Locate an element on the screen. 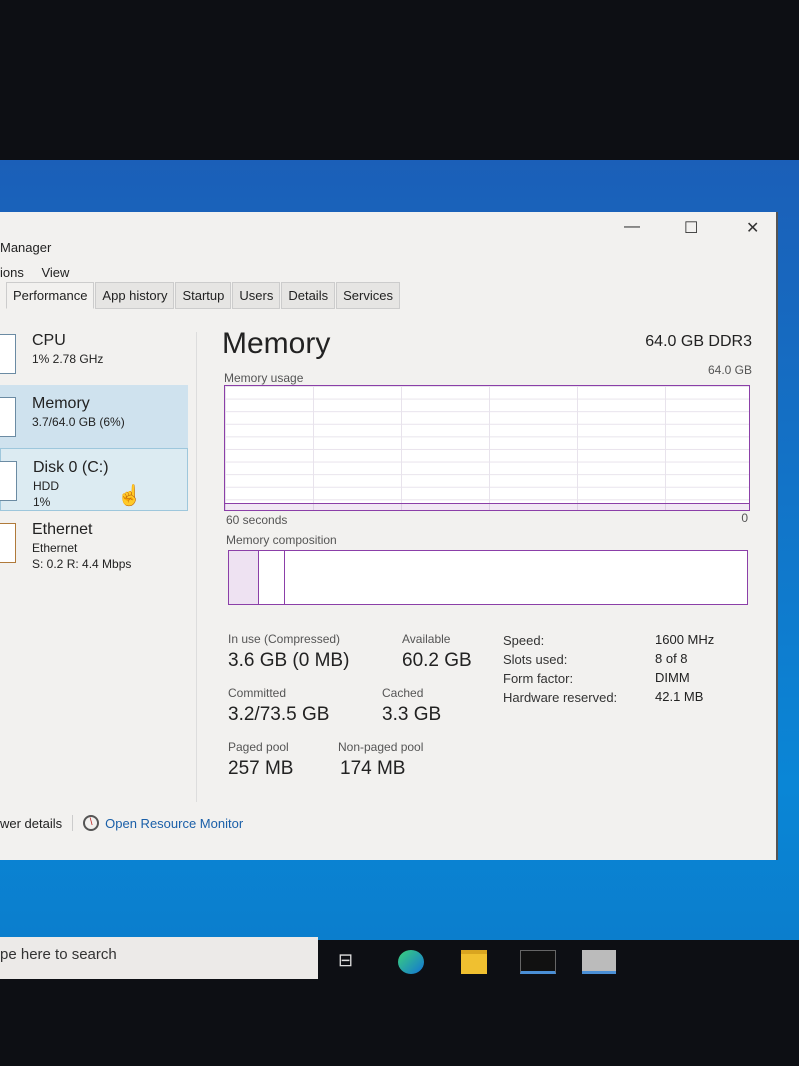  item-detail: Ethernet is located at coordinates (55, 548).